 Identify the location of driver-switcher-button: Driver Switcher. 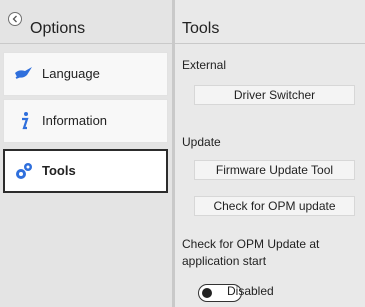
(274, 95).